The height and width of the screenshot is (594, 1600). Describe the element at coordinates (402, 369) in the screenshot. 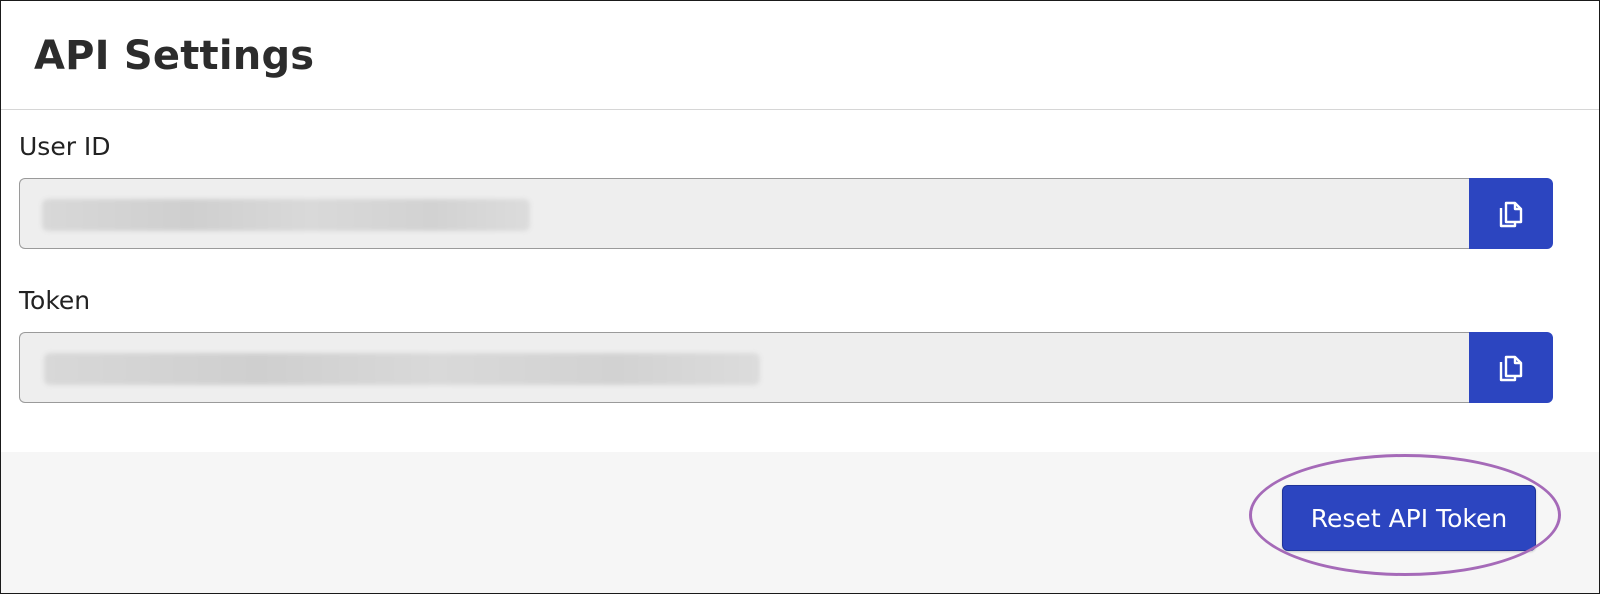

I see `token-redacted-value` at that location.